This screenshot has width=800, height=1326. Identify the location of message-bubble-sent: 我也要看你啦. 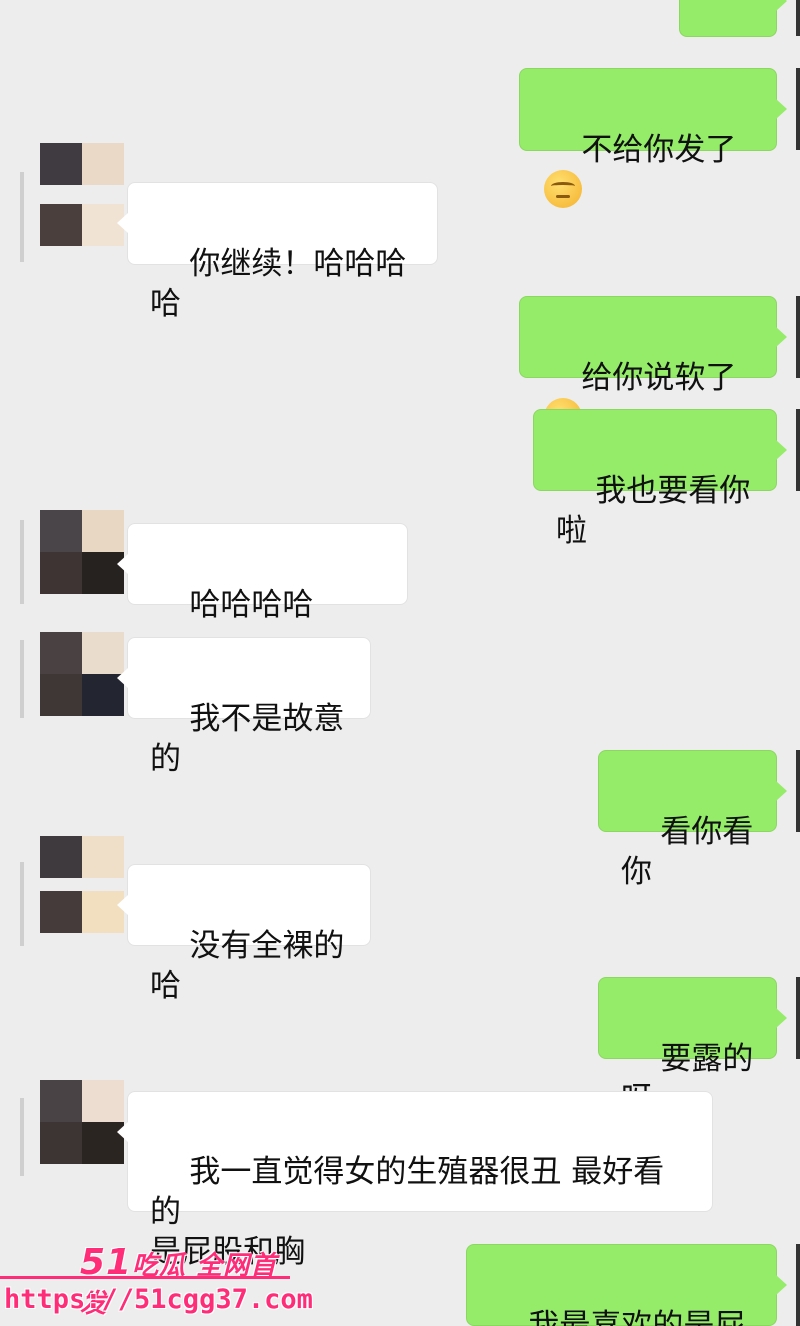
(660, 479).